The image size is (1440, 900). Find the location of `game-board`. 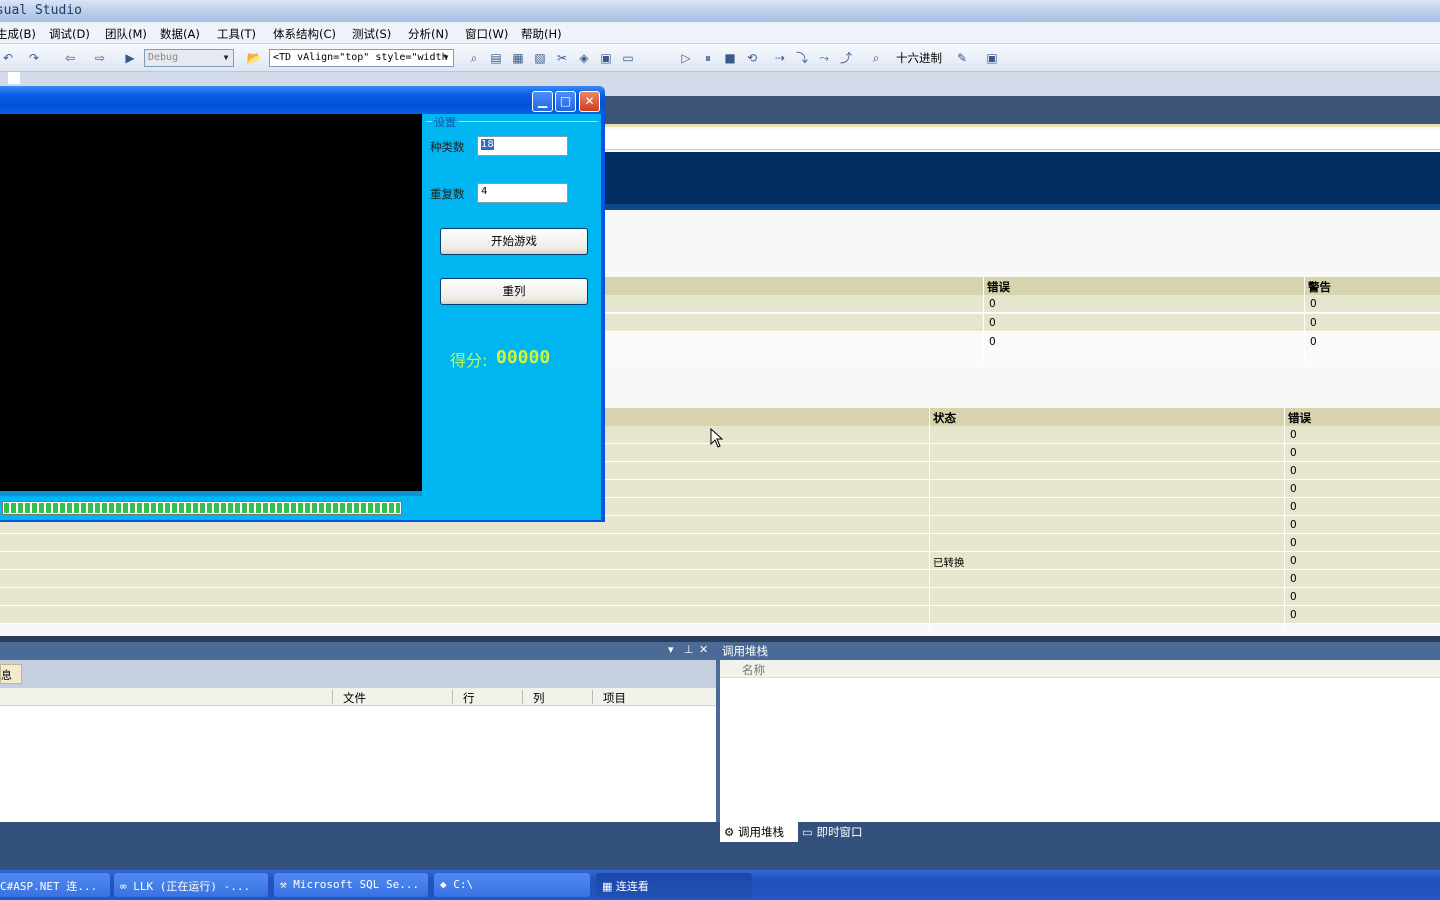

game-board is located at coordinates (211, 302).